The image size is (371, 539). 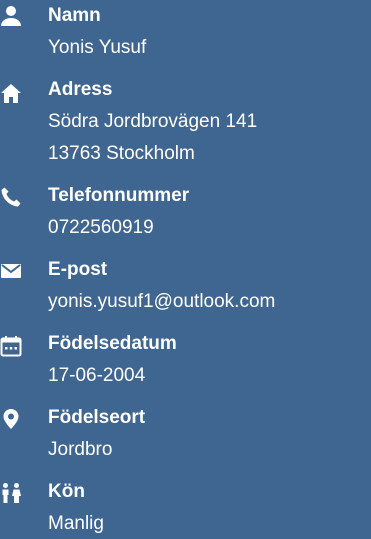 I want to click on phone-icon, so click(x=11, y=197).